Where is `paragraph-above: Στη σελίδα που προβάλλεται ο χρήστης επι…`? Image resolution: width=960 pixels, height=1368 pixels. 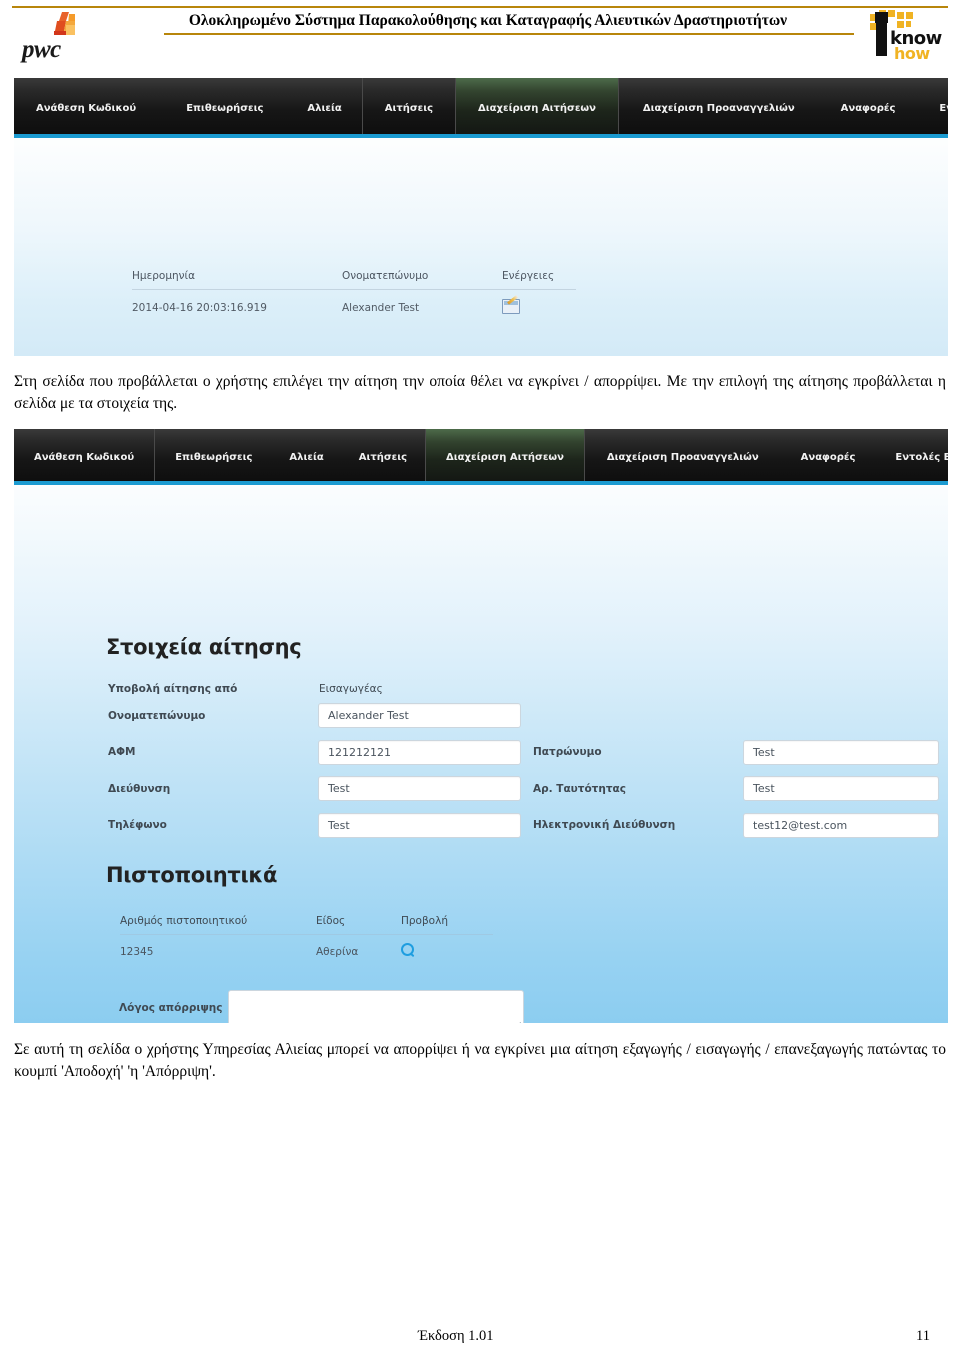 paragraph-above: Στη σελίδα που προβάλλεται ο χρήστης επι… is located at coordinates (480, 392).